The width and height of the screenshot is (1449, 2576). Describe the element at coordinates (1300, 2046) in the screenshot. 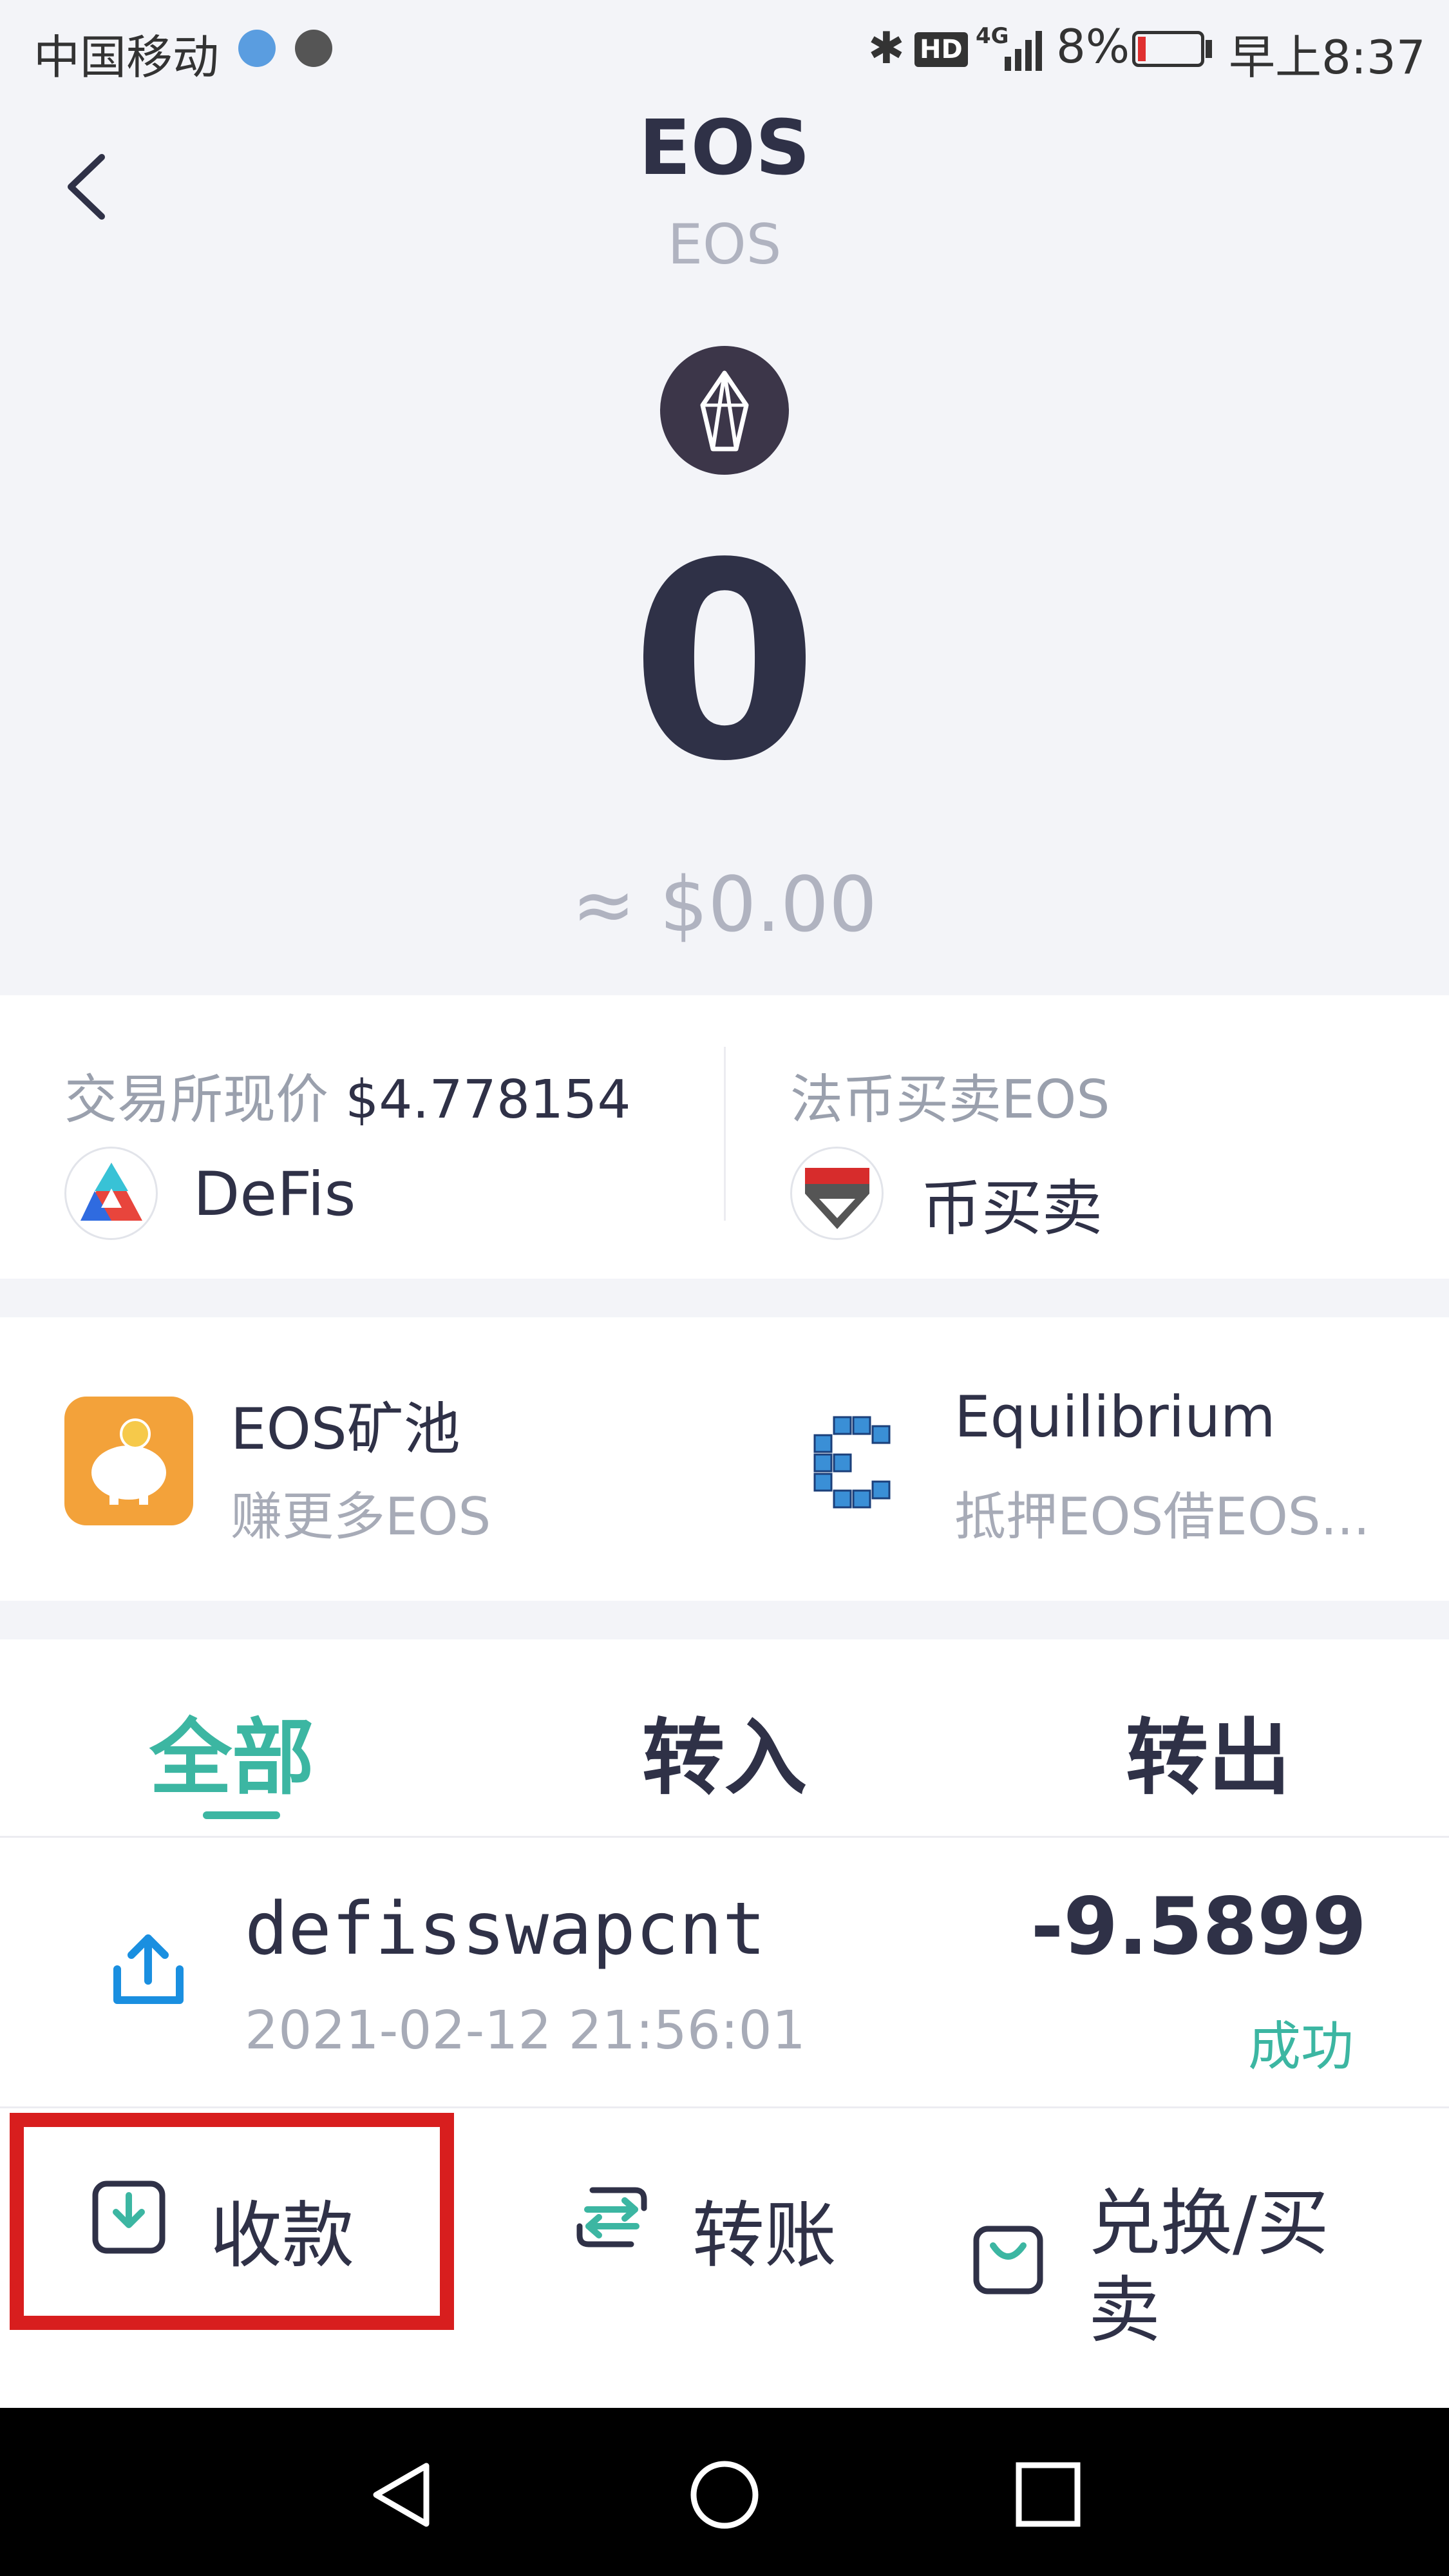

I see `tx-status: 成功` at that location.